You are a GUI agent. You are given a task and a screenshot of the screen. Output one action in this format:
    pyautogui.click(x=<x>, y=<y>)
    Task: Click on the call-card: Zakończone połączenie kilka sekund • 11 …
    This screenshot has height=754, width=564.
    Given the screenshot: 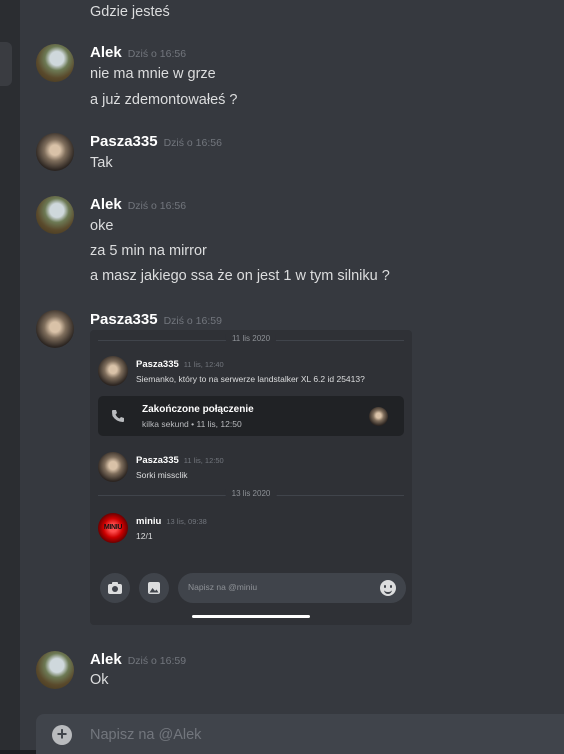 What is the action you would take?
    pyautogui.click(x=251, y=416)
    